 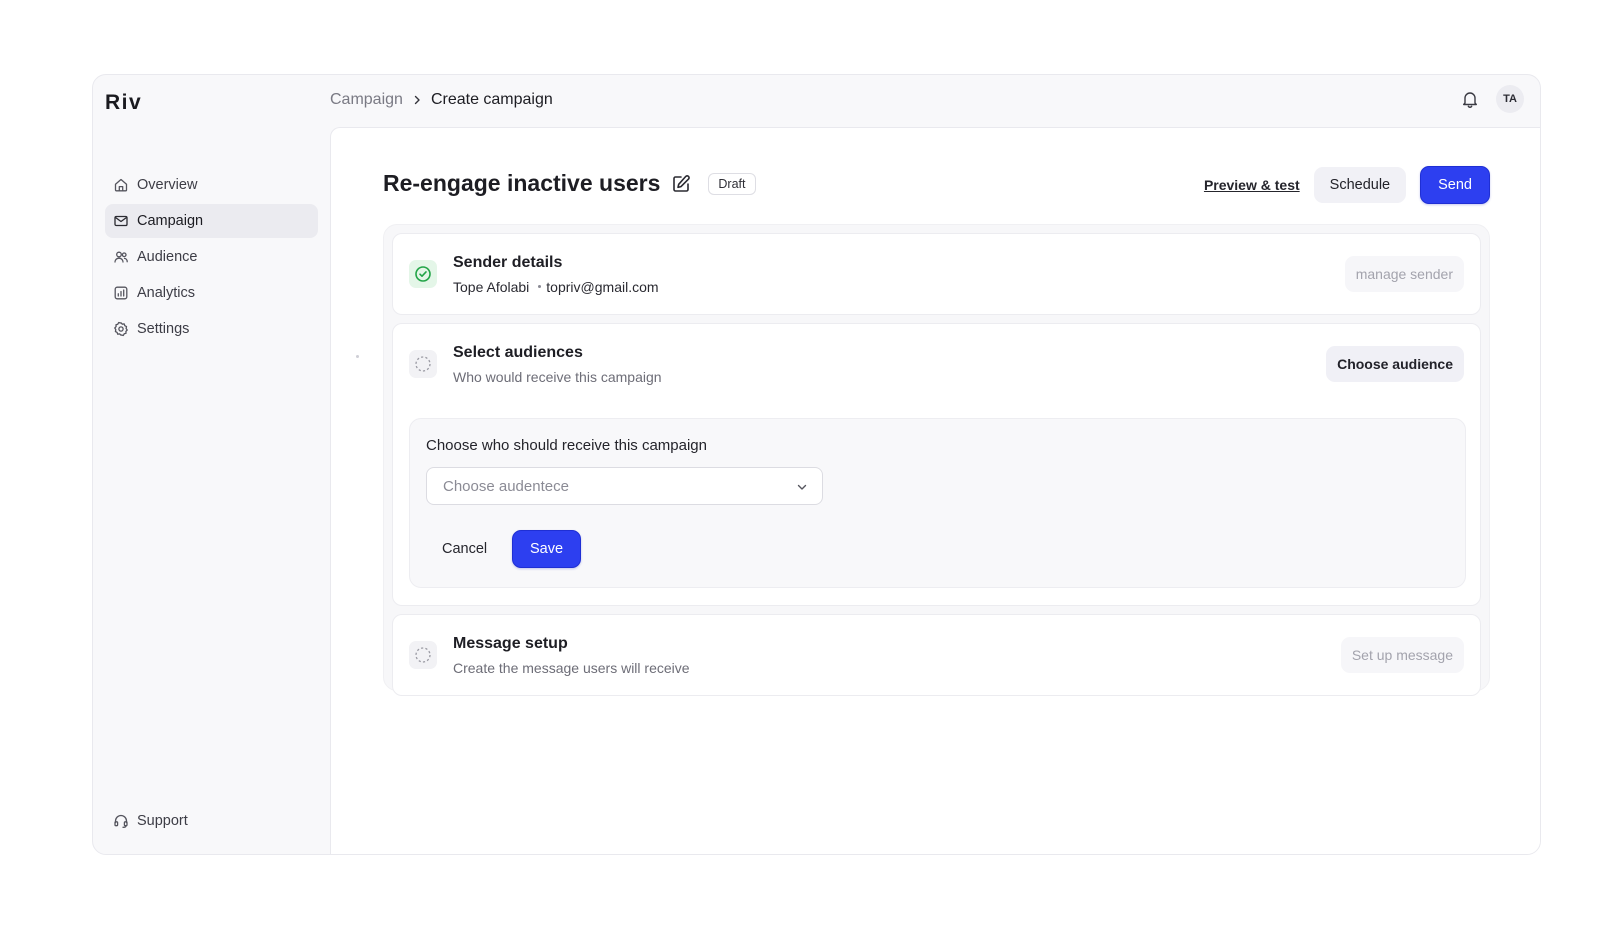 I want to click on sender-info: Tope Afolabi topriv@gmail.com, so click(x=556, y=287).